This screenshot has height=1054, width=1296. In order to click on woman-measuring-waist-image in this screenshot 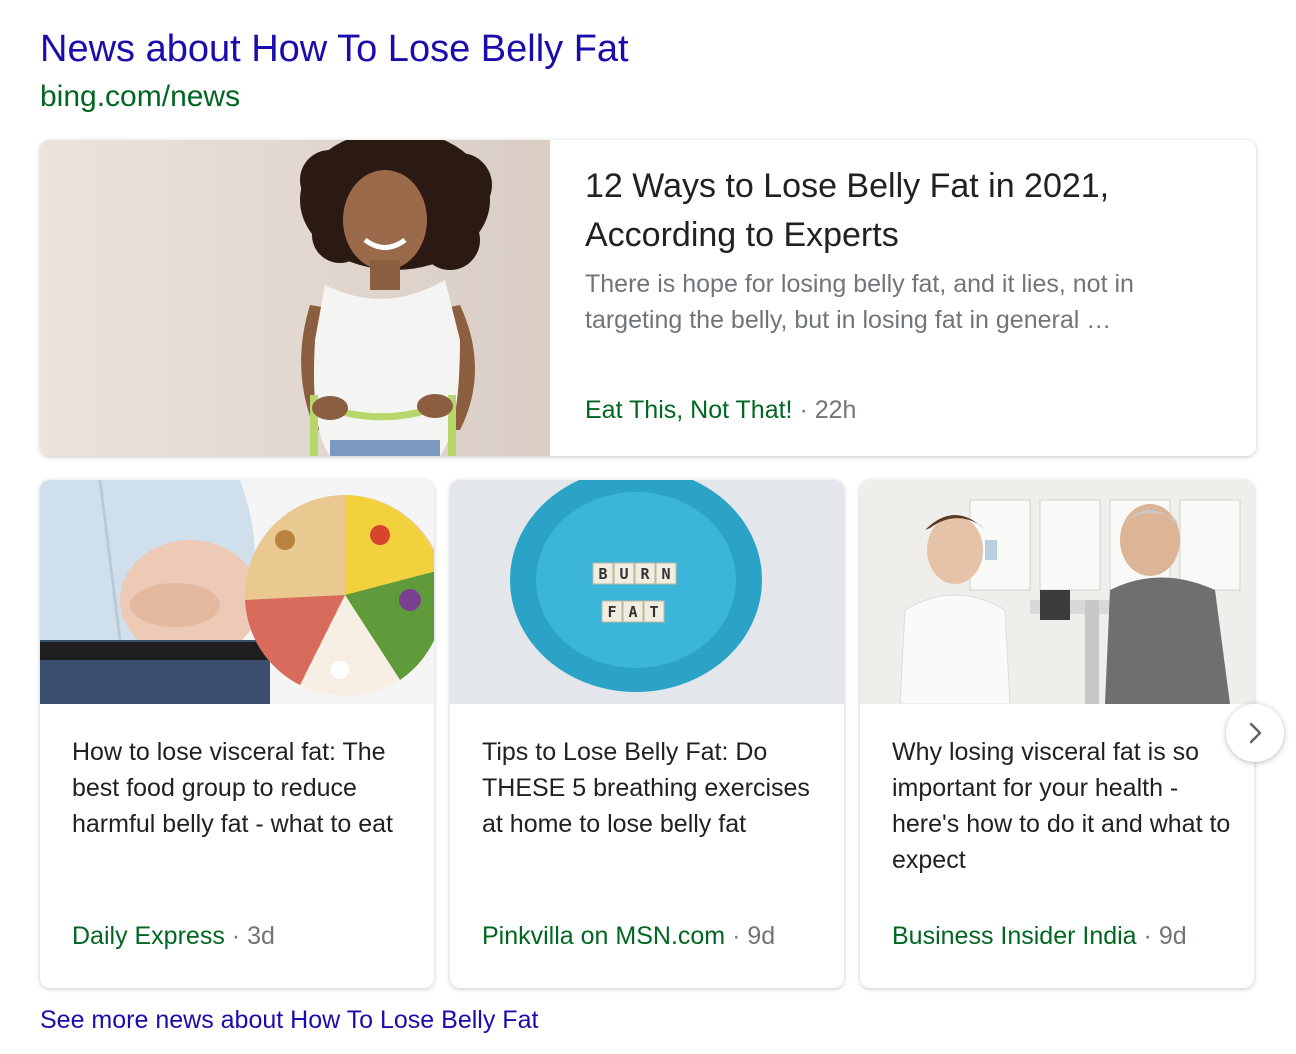, I will do `click(295, 298)`.